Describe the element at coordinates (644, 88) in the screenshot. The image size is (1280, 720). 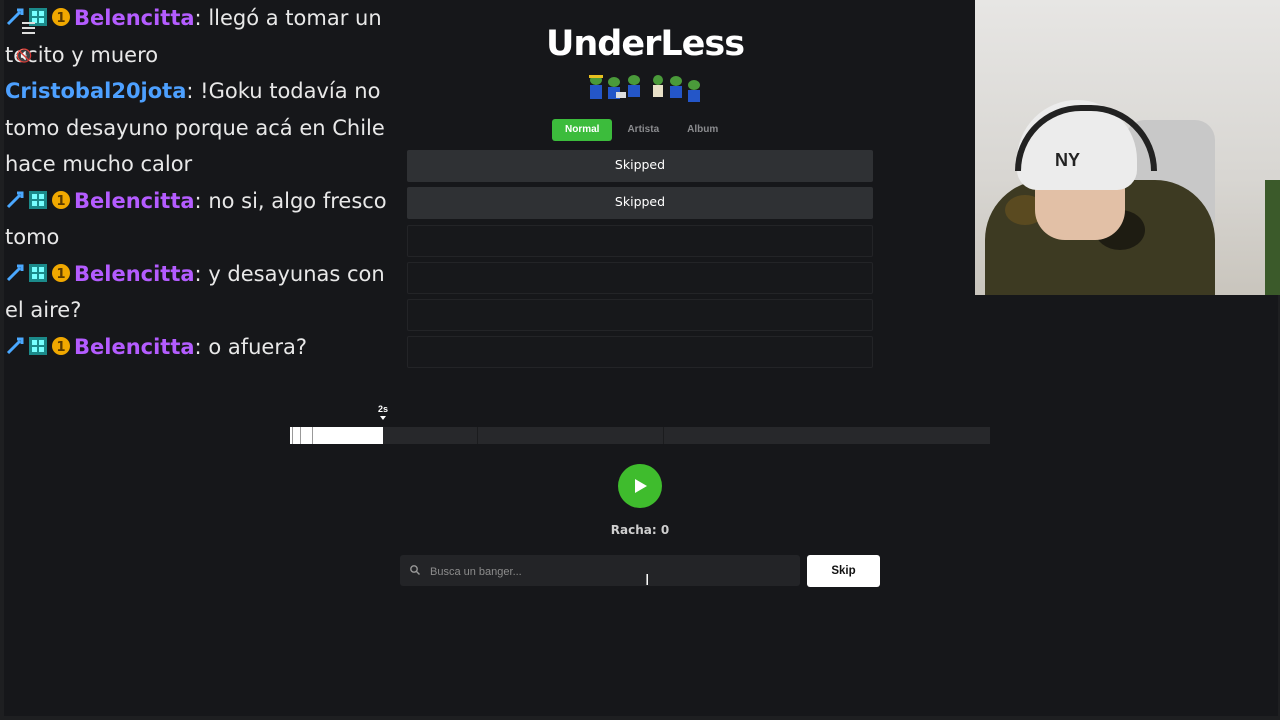
I see `mascot-icons` at that location.